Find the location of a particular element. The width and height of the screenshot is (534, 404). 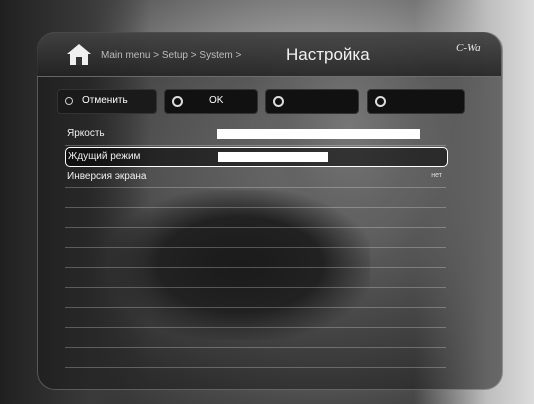

setting-row-standby: Ждущий режим is located at coordinates (256, 157).